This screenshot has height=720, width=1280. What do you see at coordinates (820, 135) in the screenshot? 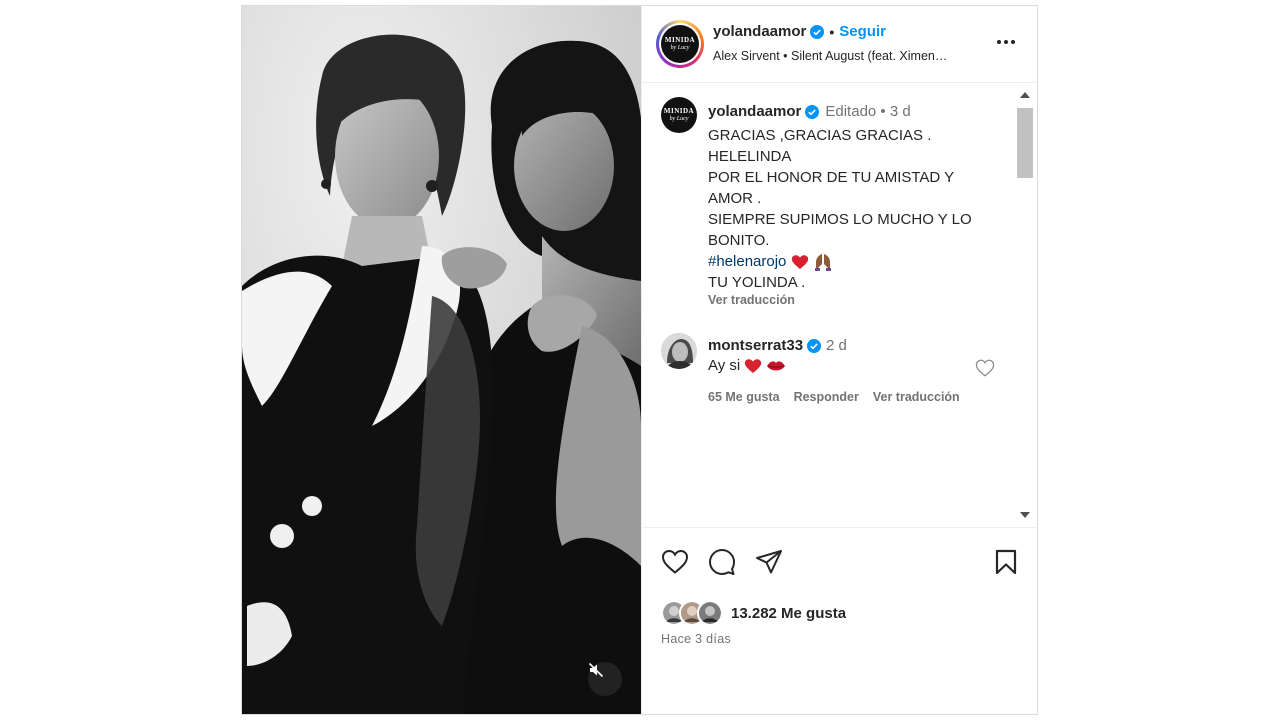
I see `caption-line: GRACIAS ,GRACIAS GRACIAS .` at bounding box center [820, 135].